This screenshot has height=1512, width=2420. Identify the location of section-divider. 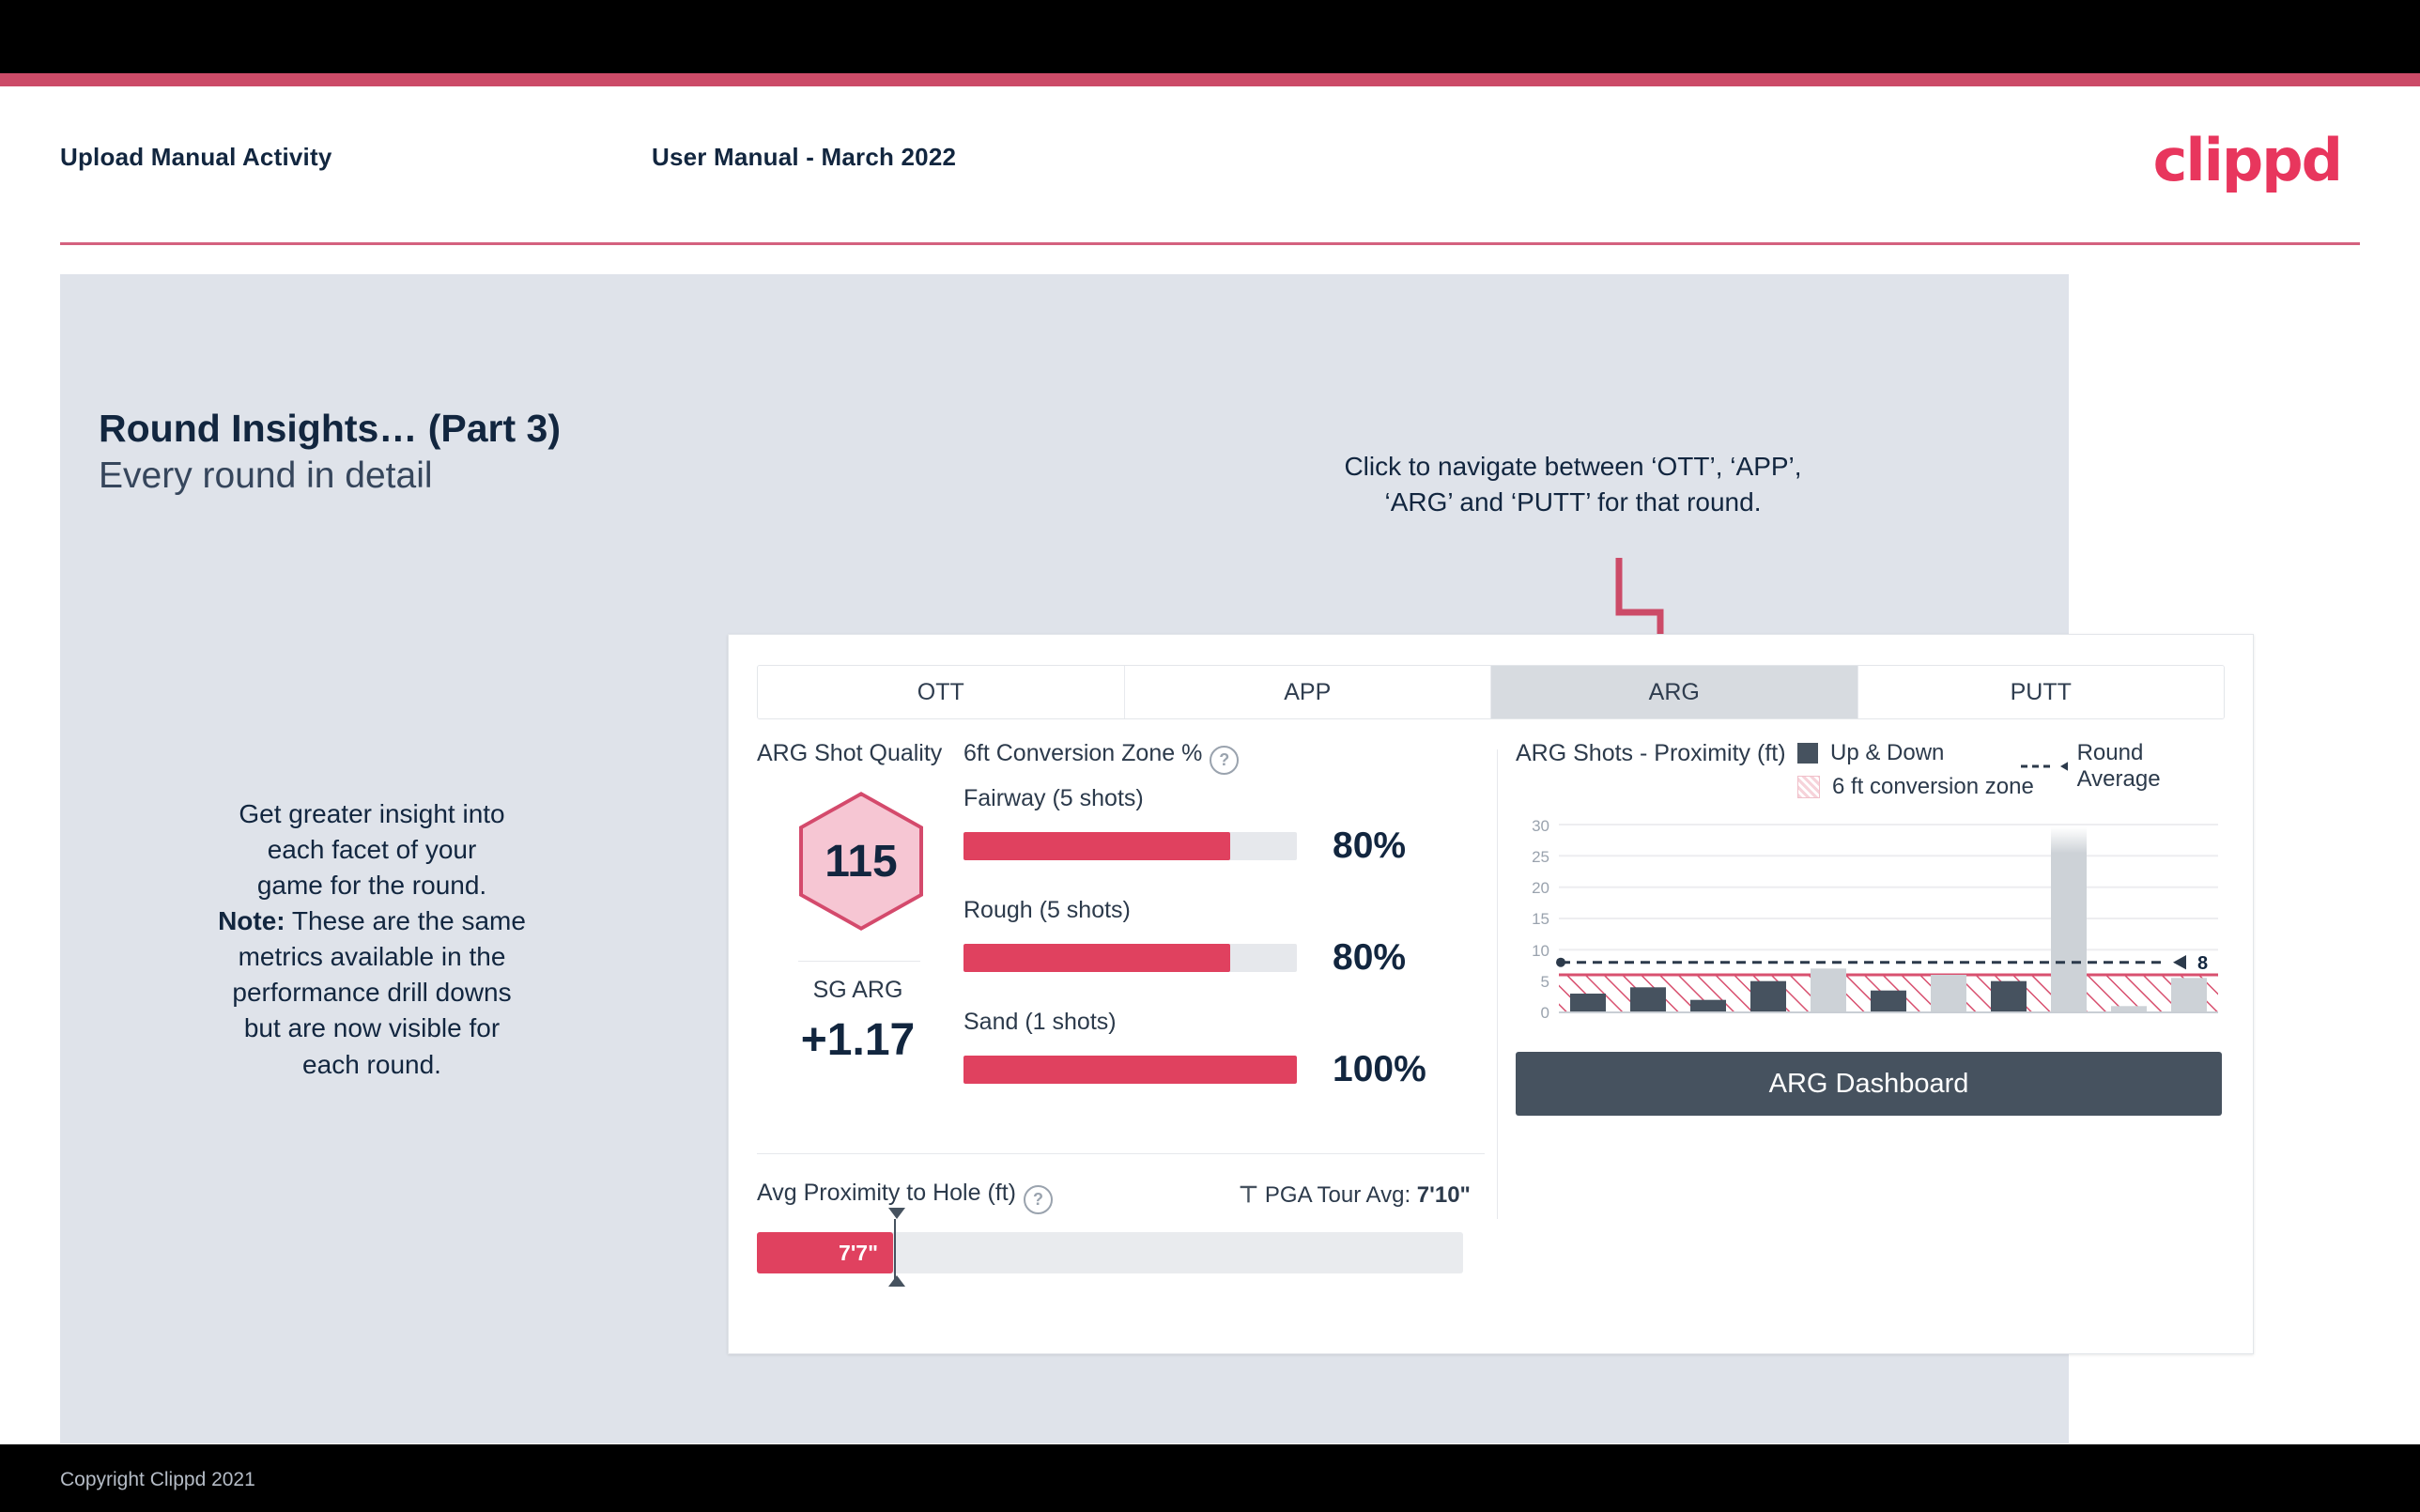
(1121, 1153).